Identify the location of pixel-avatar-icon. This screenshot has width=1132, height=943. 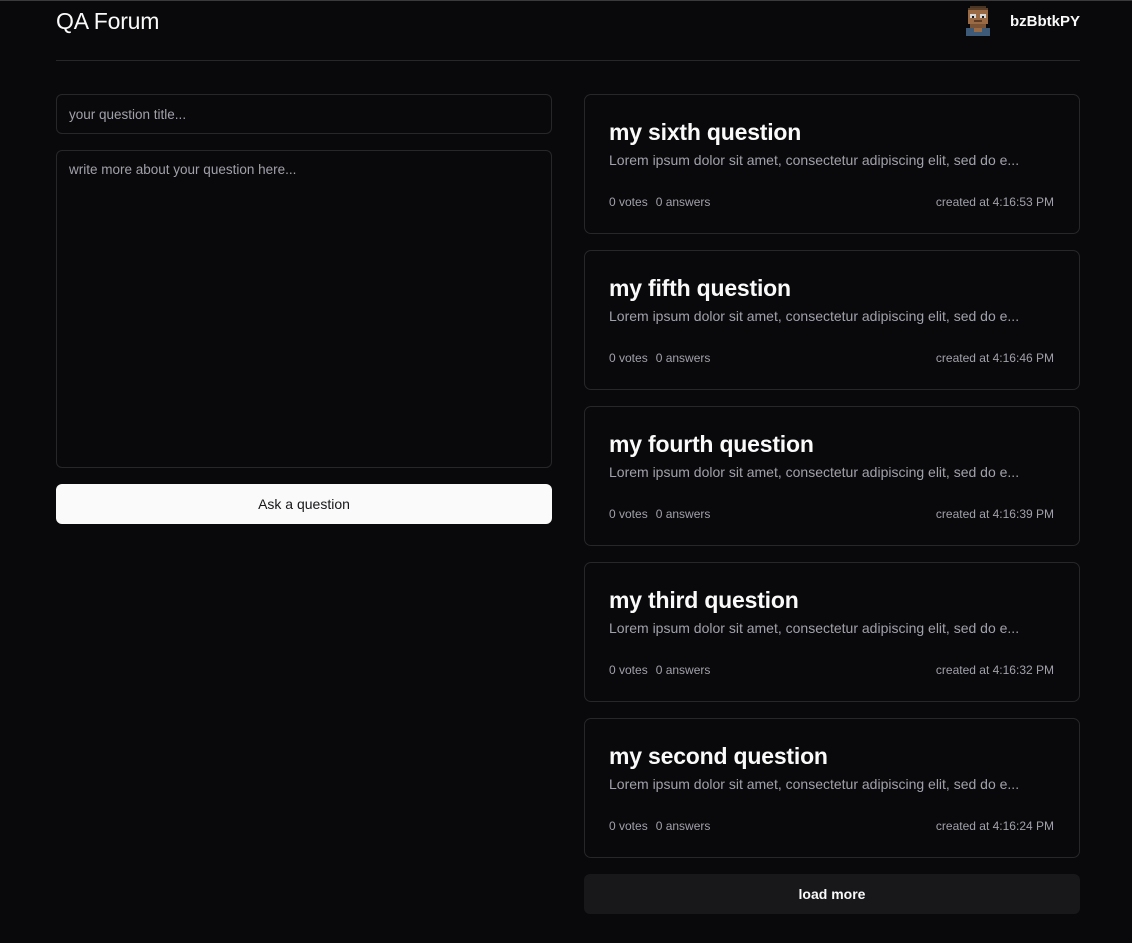
(978, 21).